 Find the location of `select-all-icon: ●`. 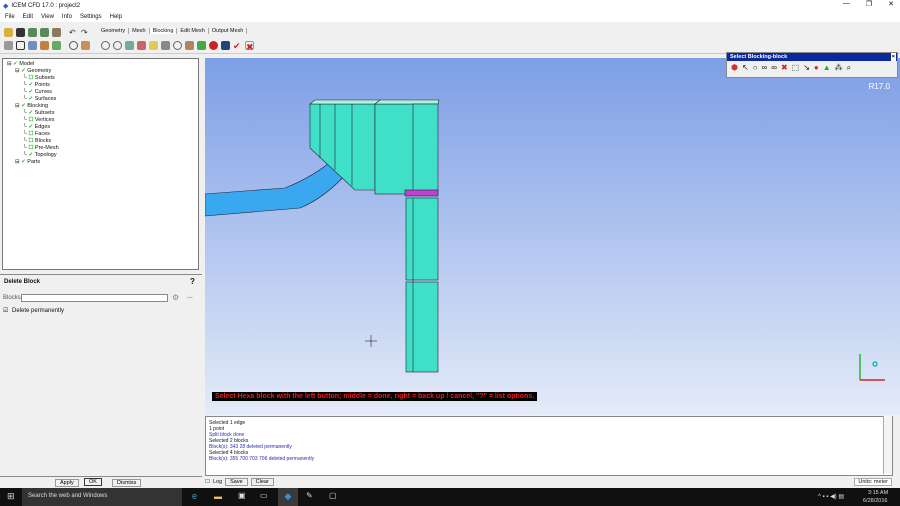

select-all-icon: ● is located at coordinates (816, 68).